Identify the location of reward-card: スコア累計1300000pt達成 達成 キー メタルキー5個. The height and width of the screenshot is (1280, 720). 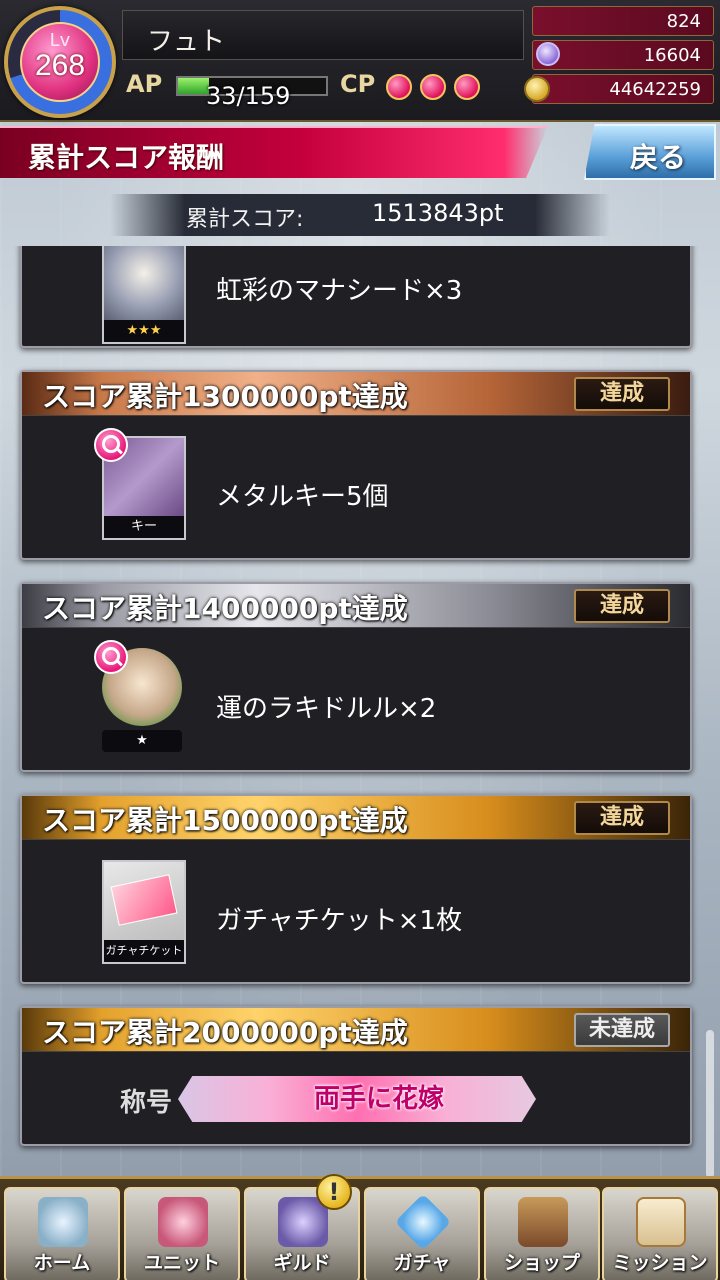
(356, 465).